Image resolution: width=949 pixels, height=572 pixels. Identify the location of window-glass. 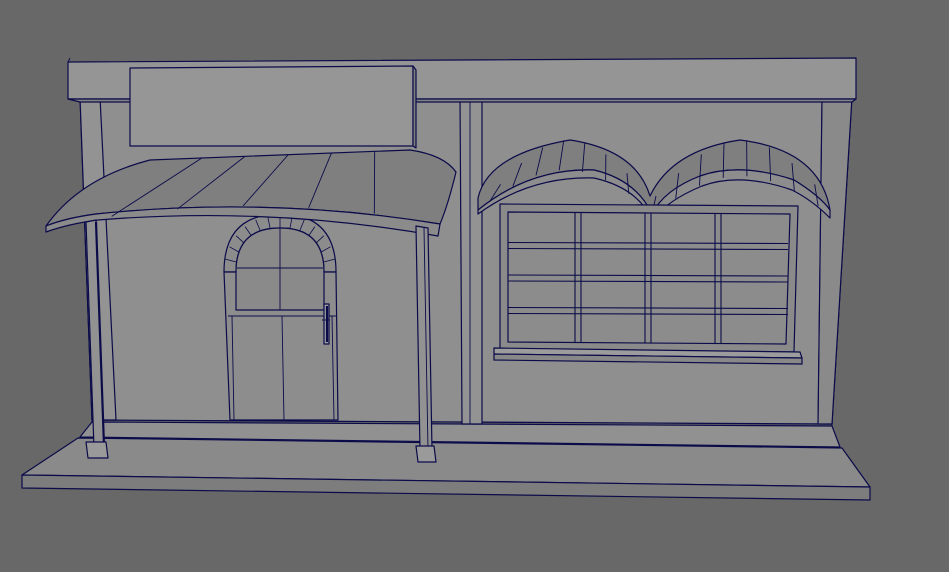
(649, 278).